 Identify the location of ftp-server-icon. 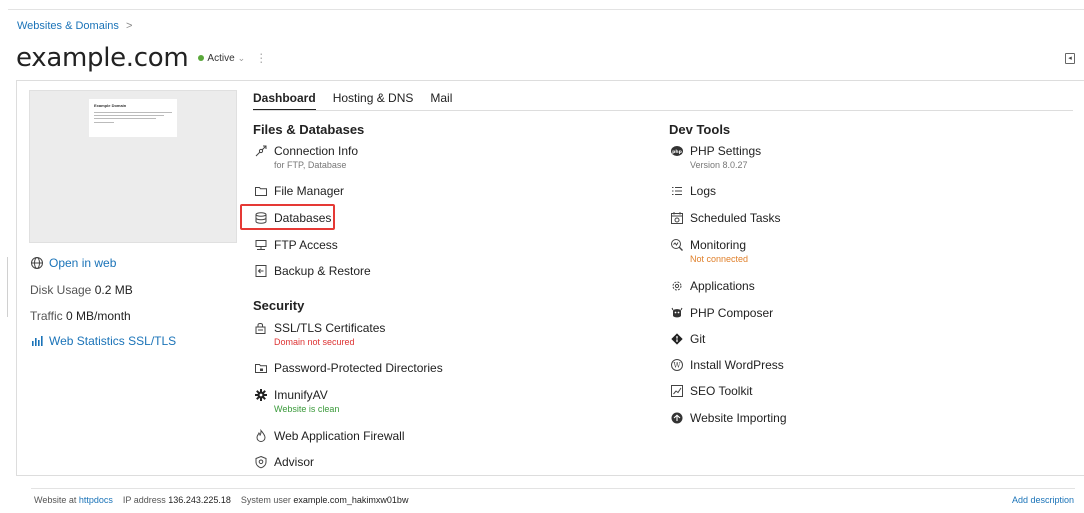
(261, 245).